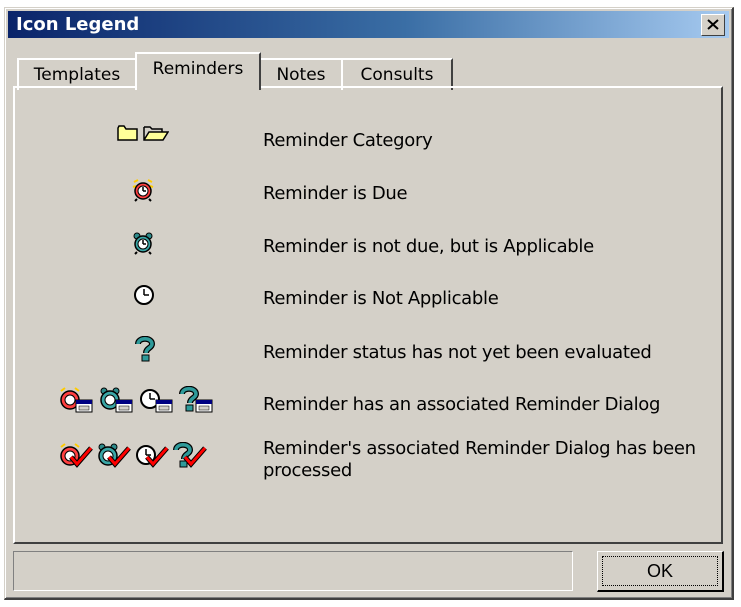 This screenshot has height=607, width=741. I want to click on tab-consults-label: Consults, so click(397, 75).